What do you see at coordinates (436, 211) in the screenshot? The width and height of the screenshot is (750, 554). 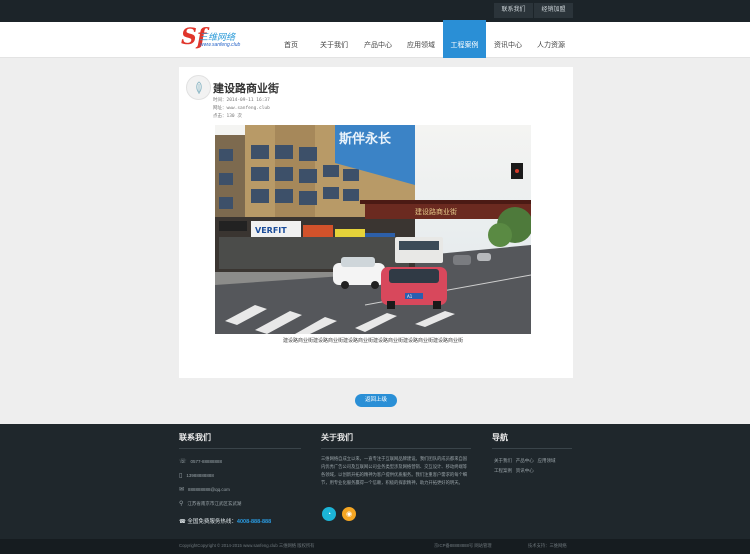 I see `gate-sign-text: 建设路商业街` at bounding box center [436, 211].